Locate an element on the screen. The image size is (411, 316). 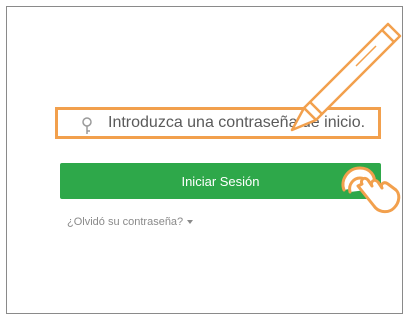
forgot-password-link: ¿Olvidó su contraseña? is located at coordinates (130, 222).